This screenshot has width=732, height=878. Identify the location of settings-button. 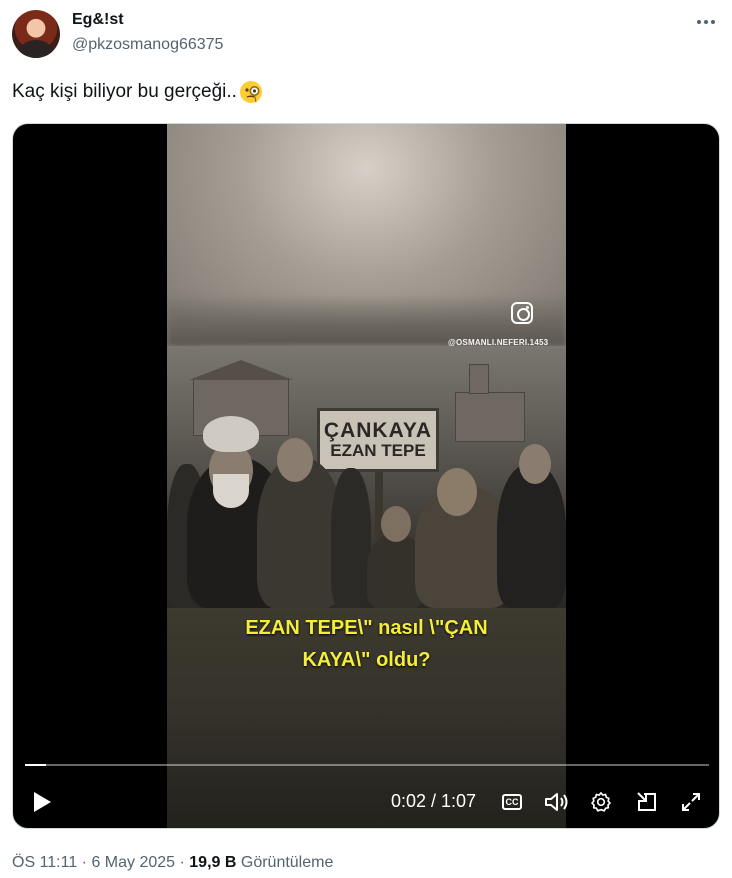
(601, 802).